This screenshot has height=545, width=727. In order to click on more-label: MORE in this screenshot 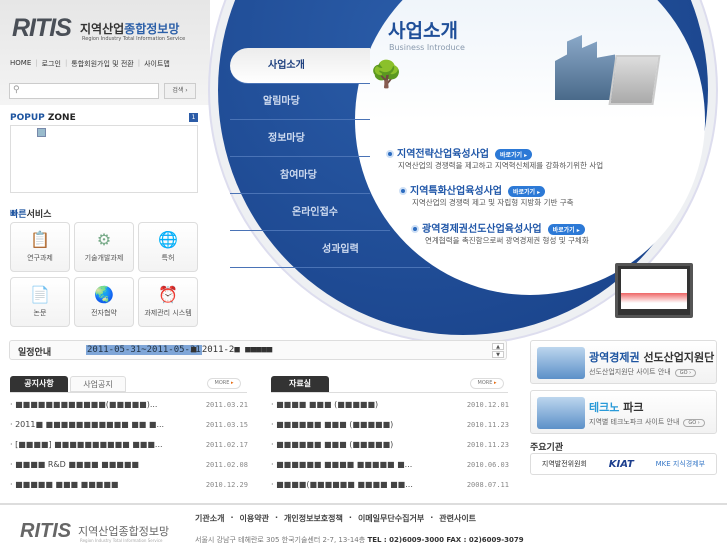, I will do `click(485, 383)`.